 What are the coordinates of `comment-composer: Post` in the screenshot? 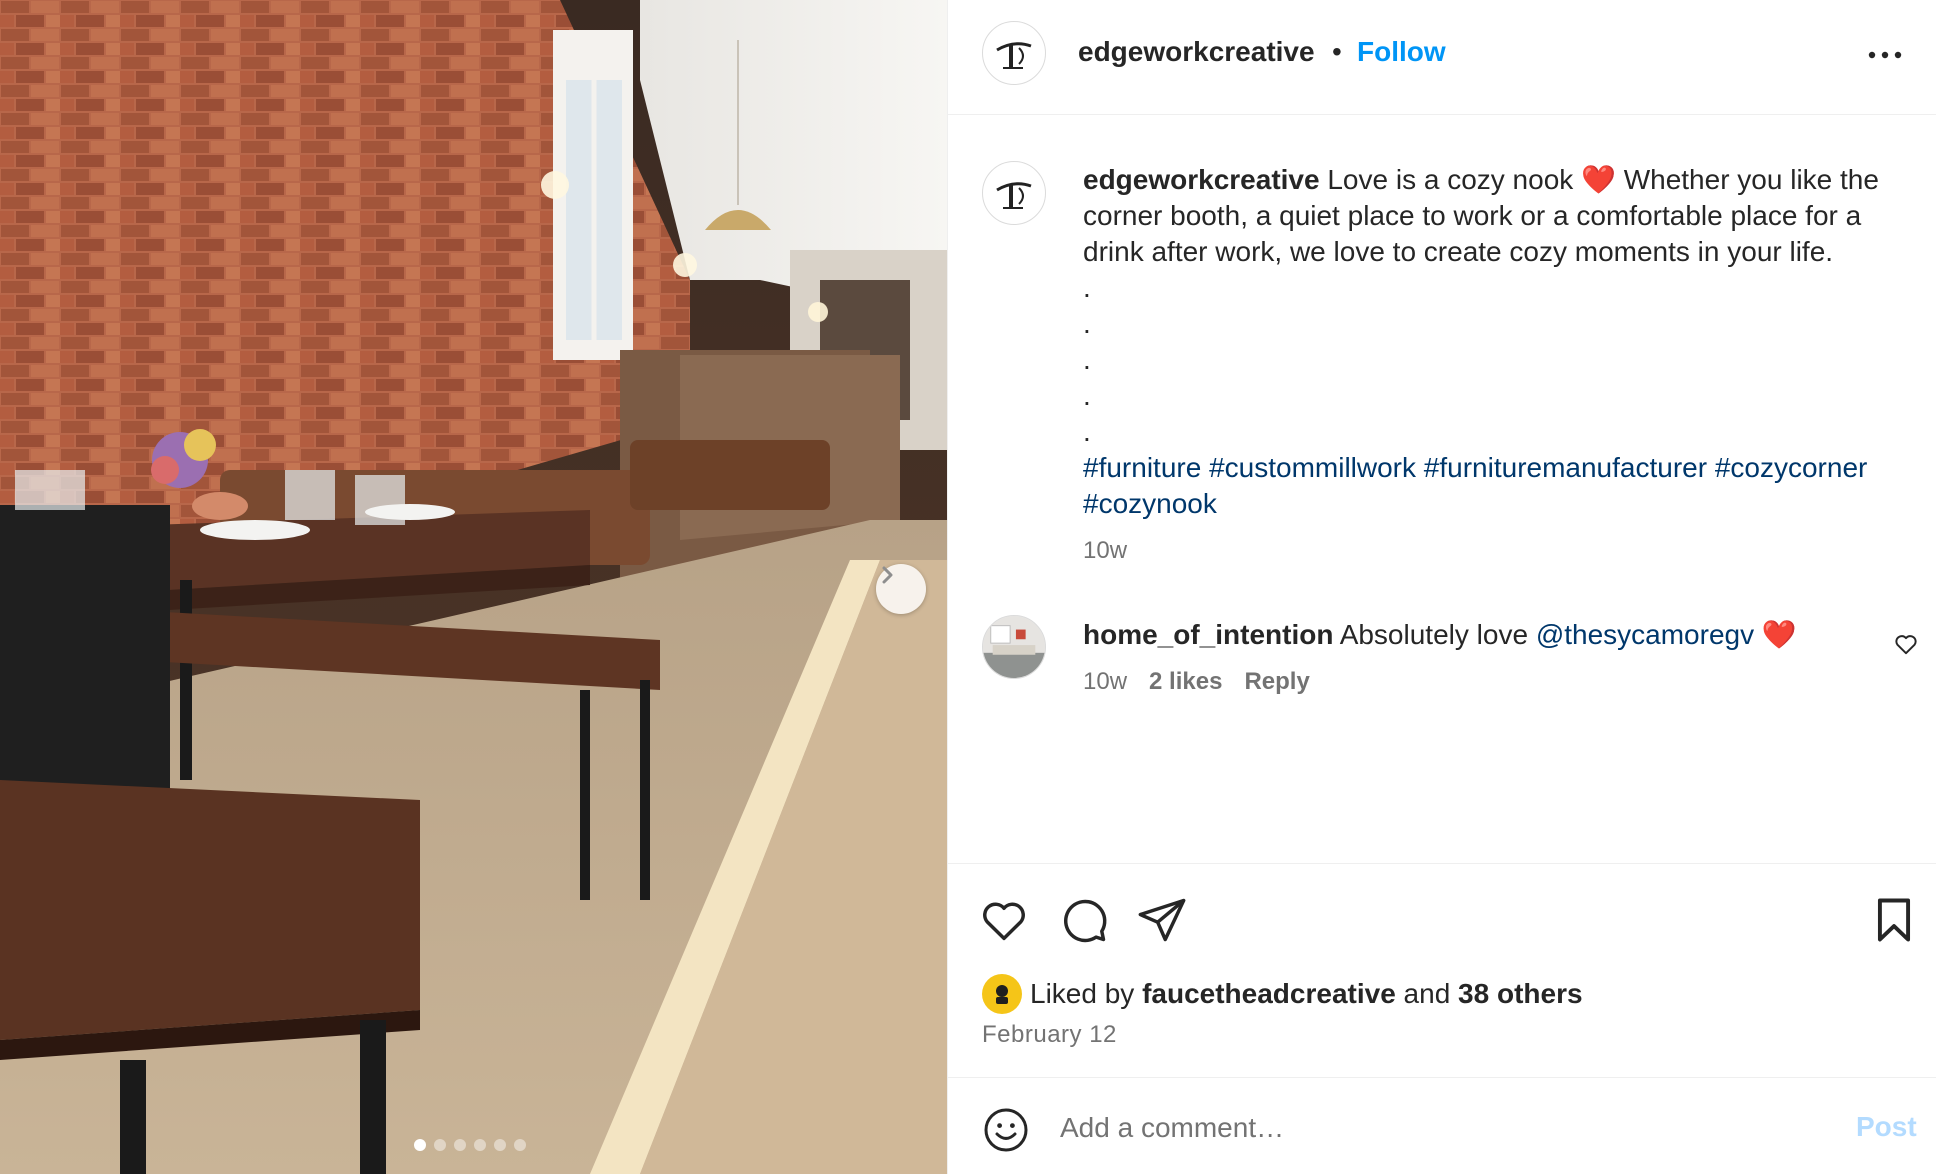 It's located at (1442, 1125).